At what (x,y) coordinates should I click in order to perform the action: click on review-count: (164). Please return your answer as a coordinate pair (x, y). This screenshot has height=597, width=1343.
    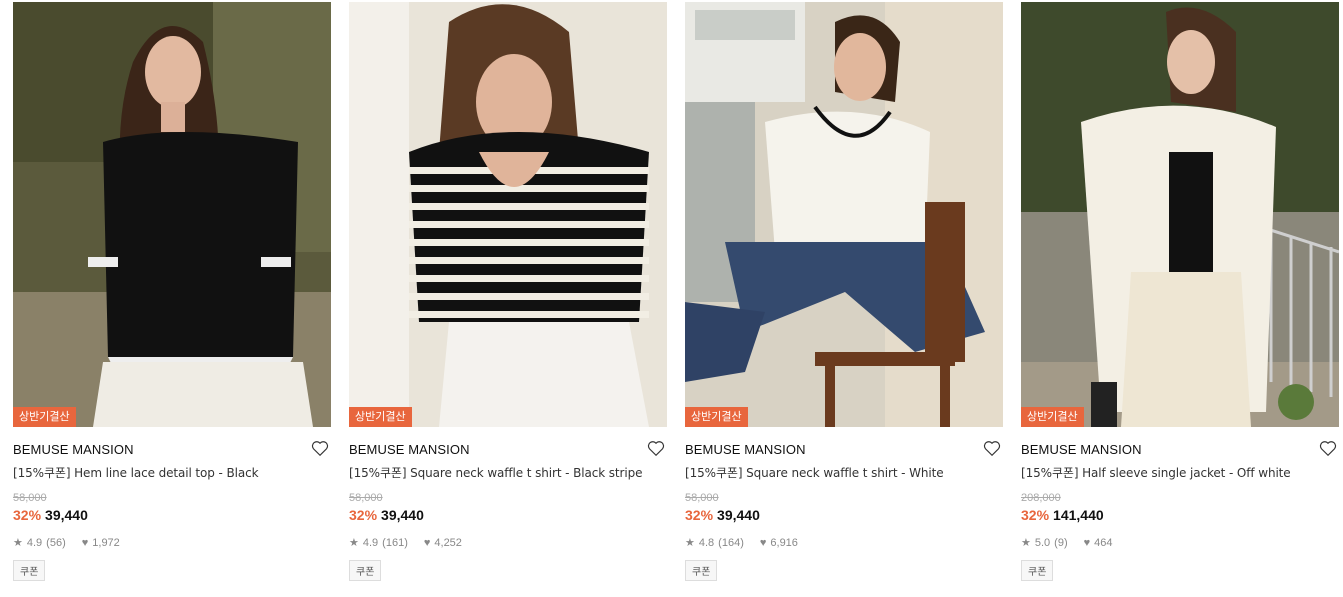
    Looking at the image, I should click on (731, 542).